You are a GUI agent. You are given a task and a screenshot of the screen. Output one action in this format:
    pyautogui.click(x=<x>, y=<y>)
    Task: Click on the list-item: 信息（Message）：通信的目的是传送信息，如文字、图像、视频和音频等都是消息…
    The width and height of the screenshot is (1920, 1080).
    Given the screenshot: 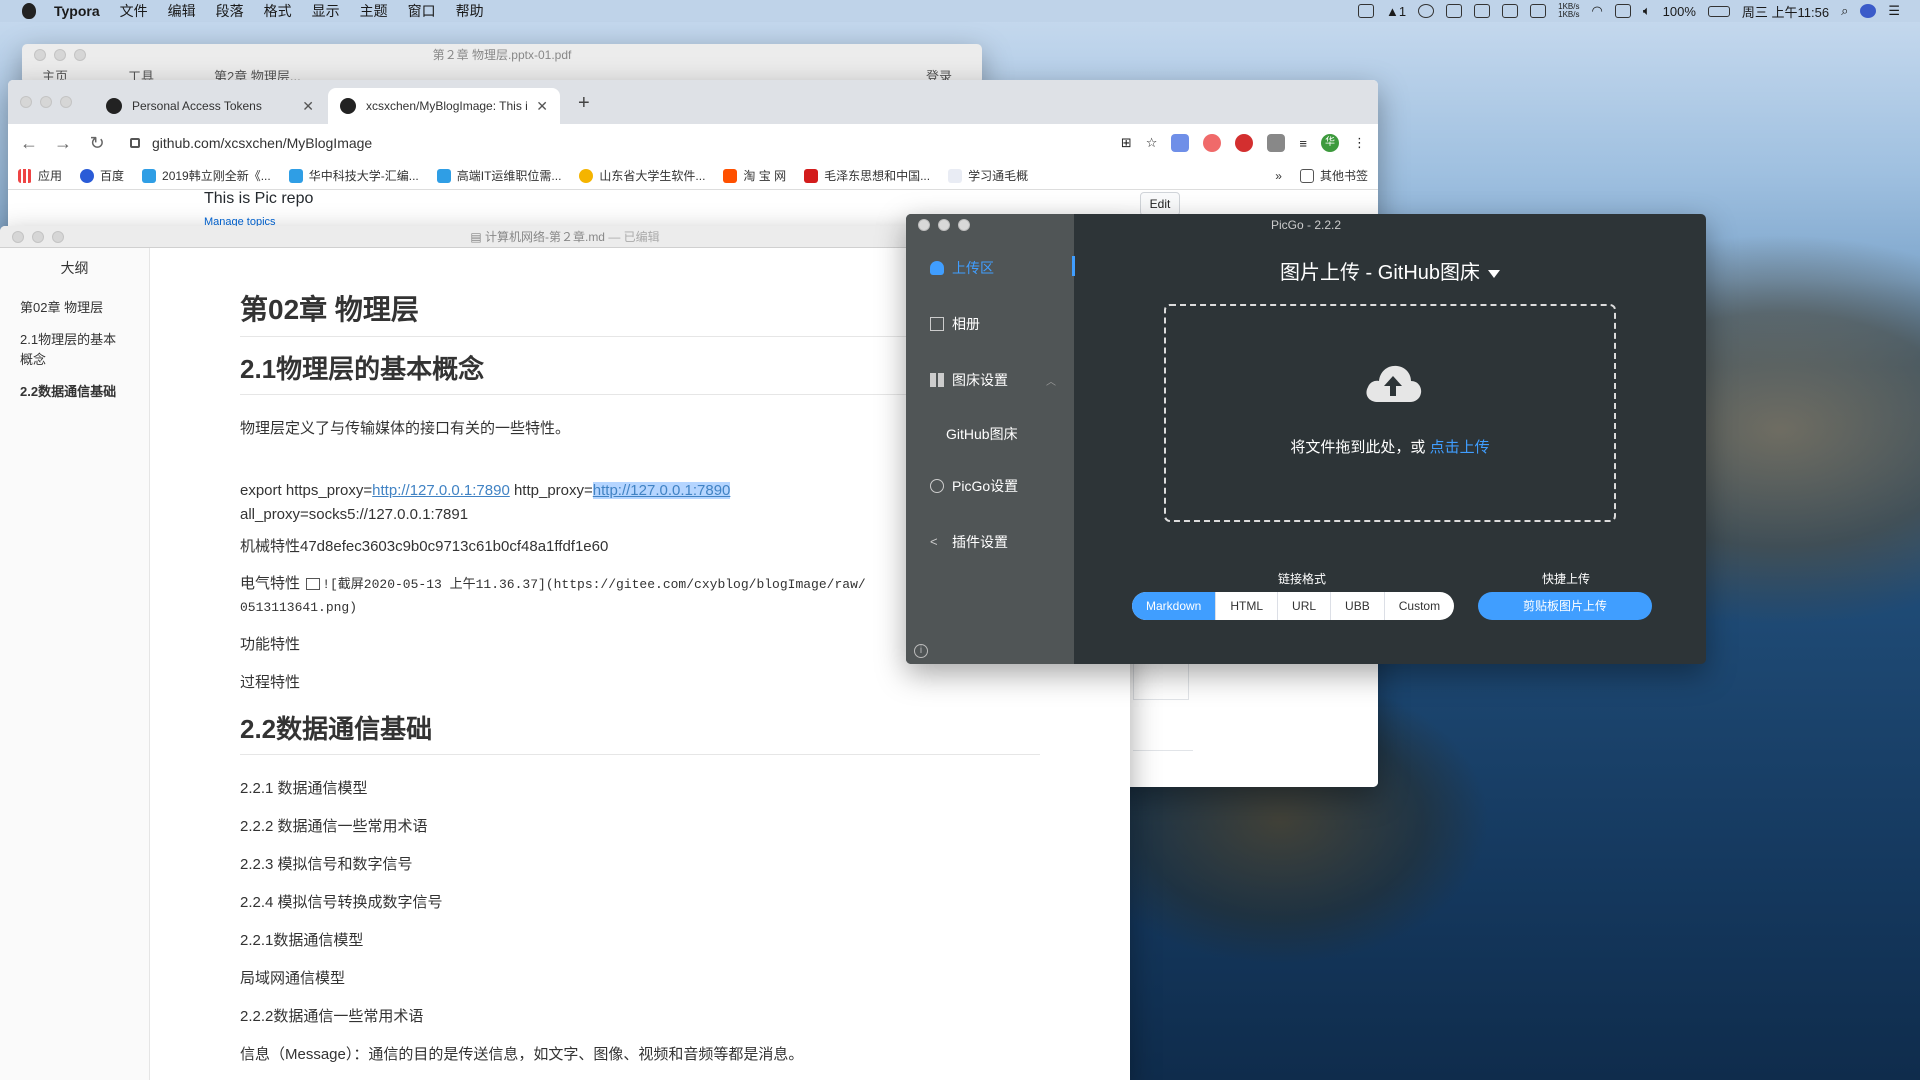 What is the action you would take?
    pyautogui.click(x=640, y=1055)
    